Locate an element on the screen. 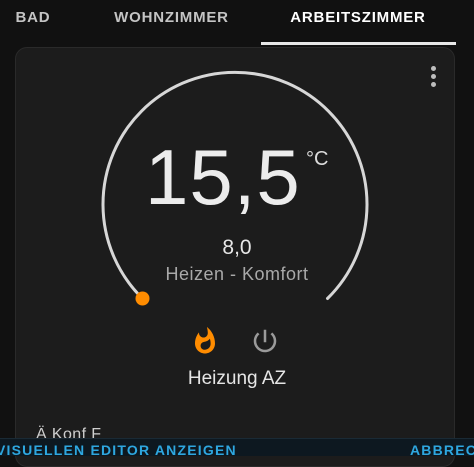 The height and width of the screenshot is (467, 474). mode-heat-button is located at coordinates (205, 341).